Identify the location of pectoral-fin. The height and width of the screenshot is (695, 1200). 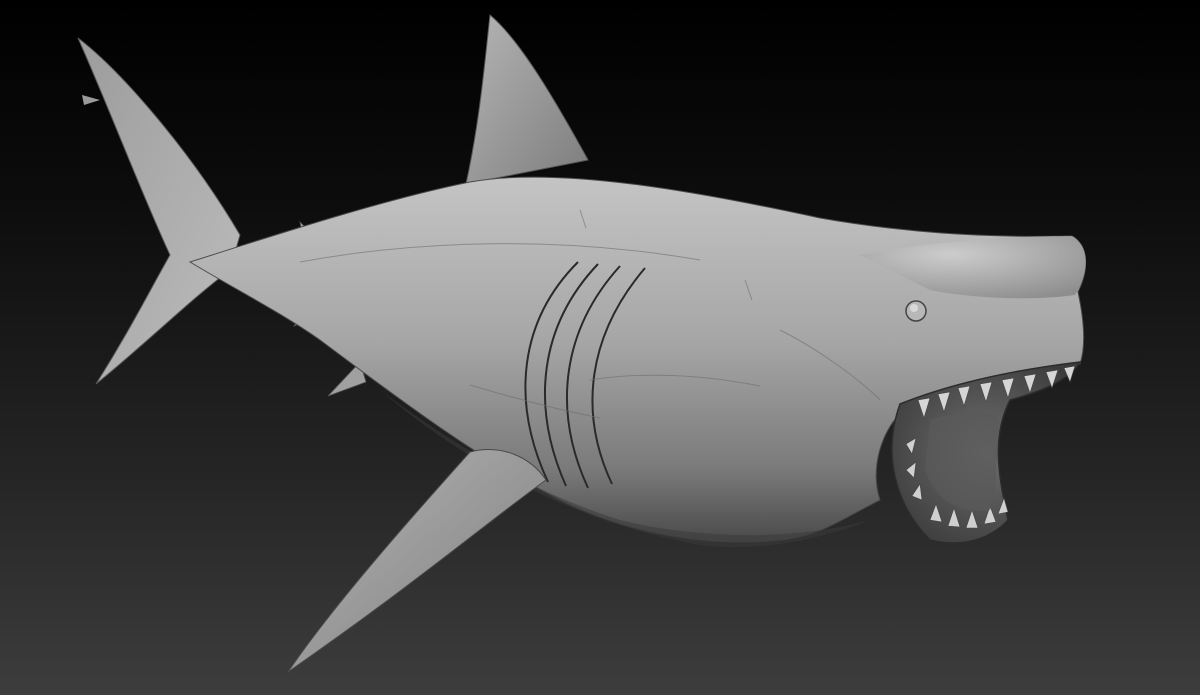
(417, 561).